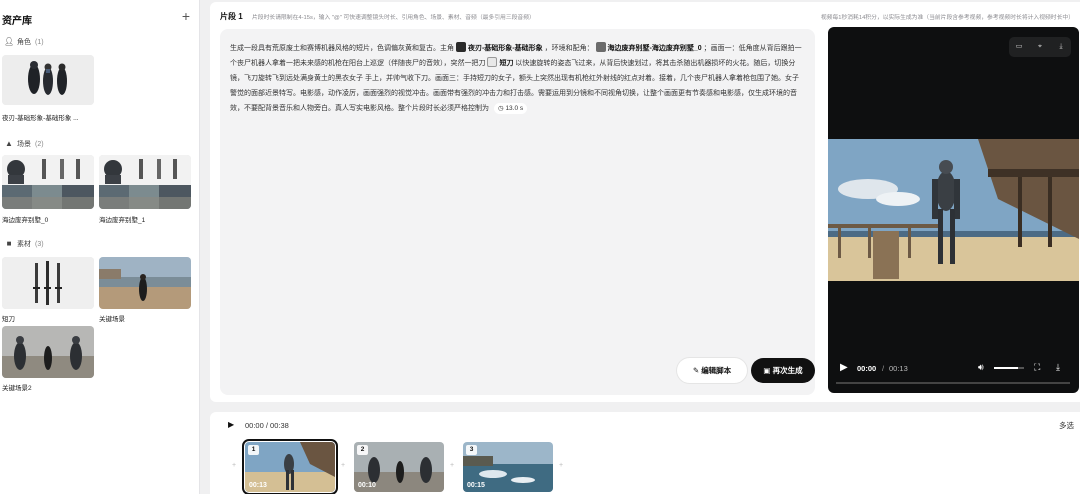  What do you see at coordinates (716, 370) in the screenshot?
I see `edit-script-label: 编辑脚本` at bounding box center [716, 370].